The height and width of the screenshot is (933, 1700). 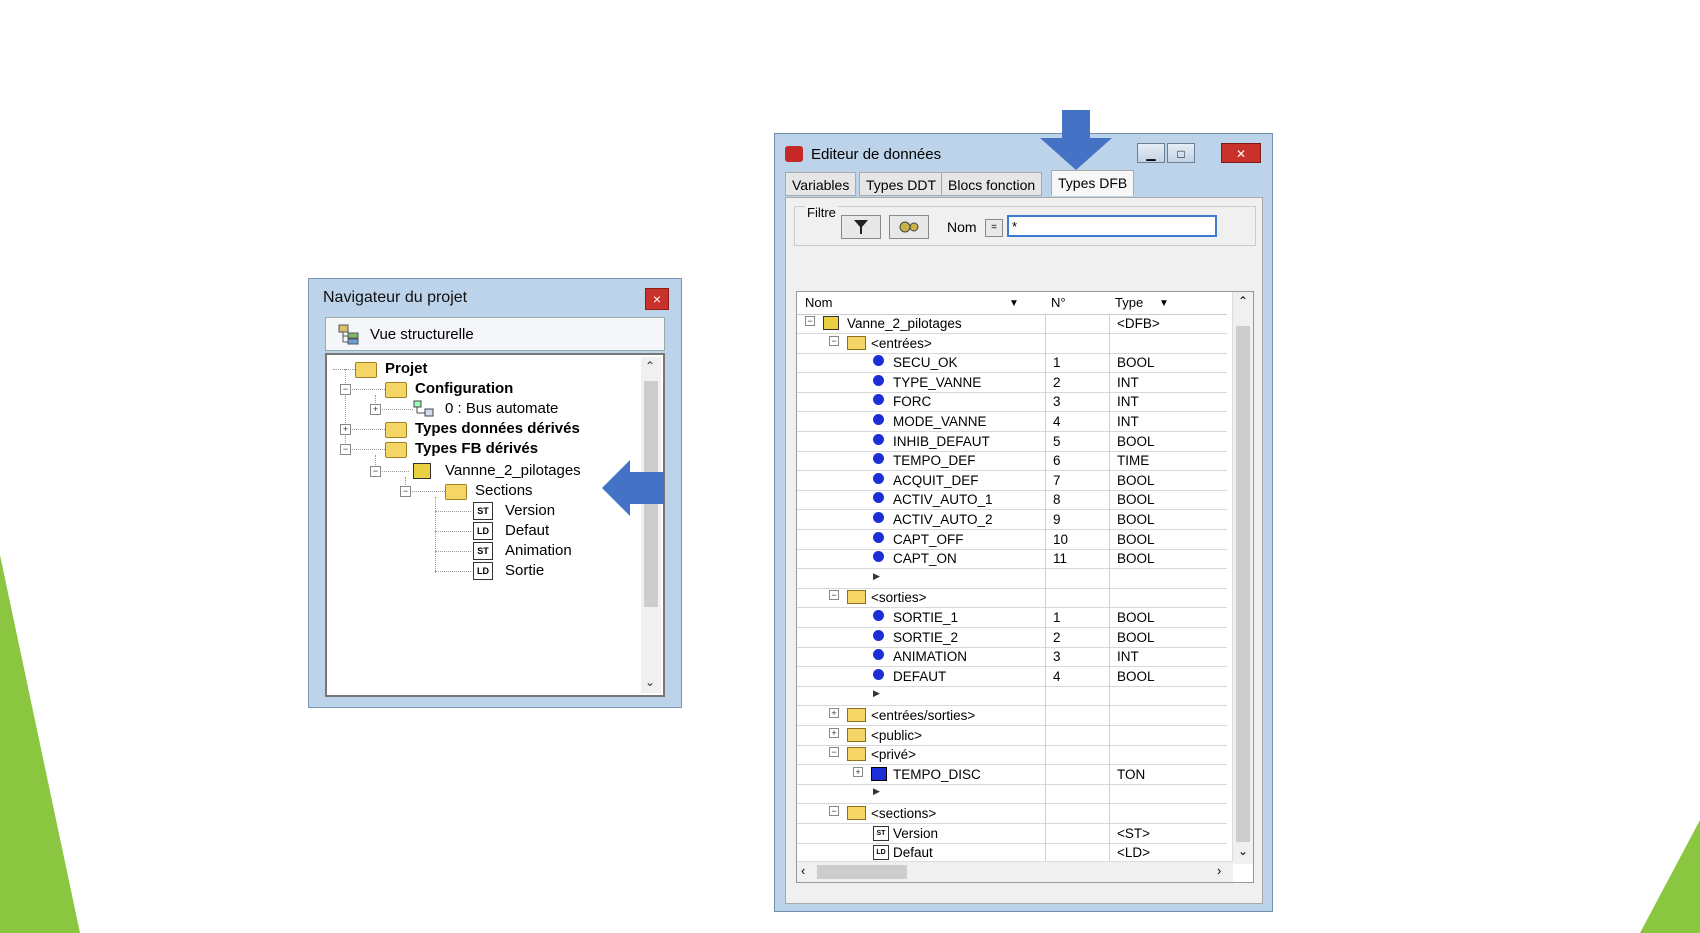 I want to click on table-row: ACTIV_AUTO_2 9 BOOL, so click(x=1012, y=520).